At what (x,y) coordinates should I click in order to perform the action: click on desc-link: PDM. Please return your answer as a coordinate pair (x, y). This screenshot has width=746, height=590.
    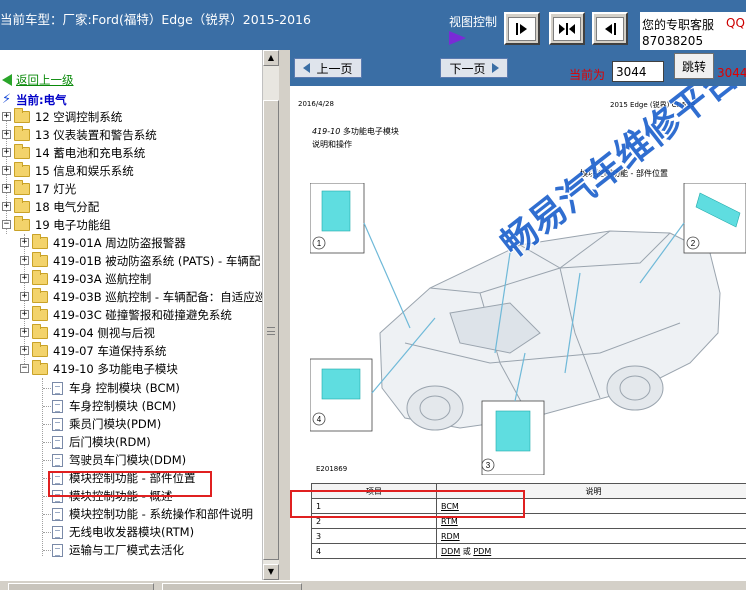
    Looking at the image, I should click on (482, 551).